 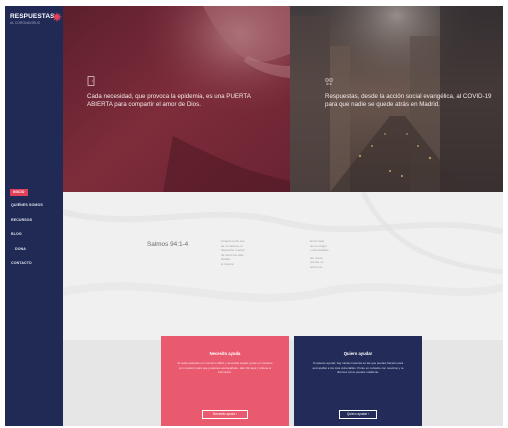 I want to click on need-help-button: Necesito ayuda ›, so click(x=225, y=414).